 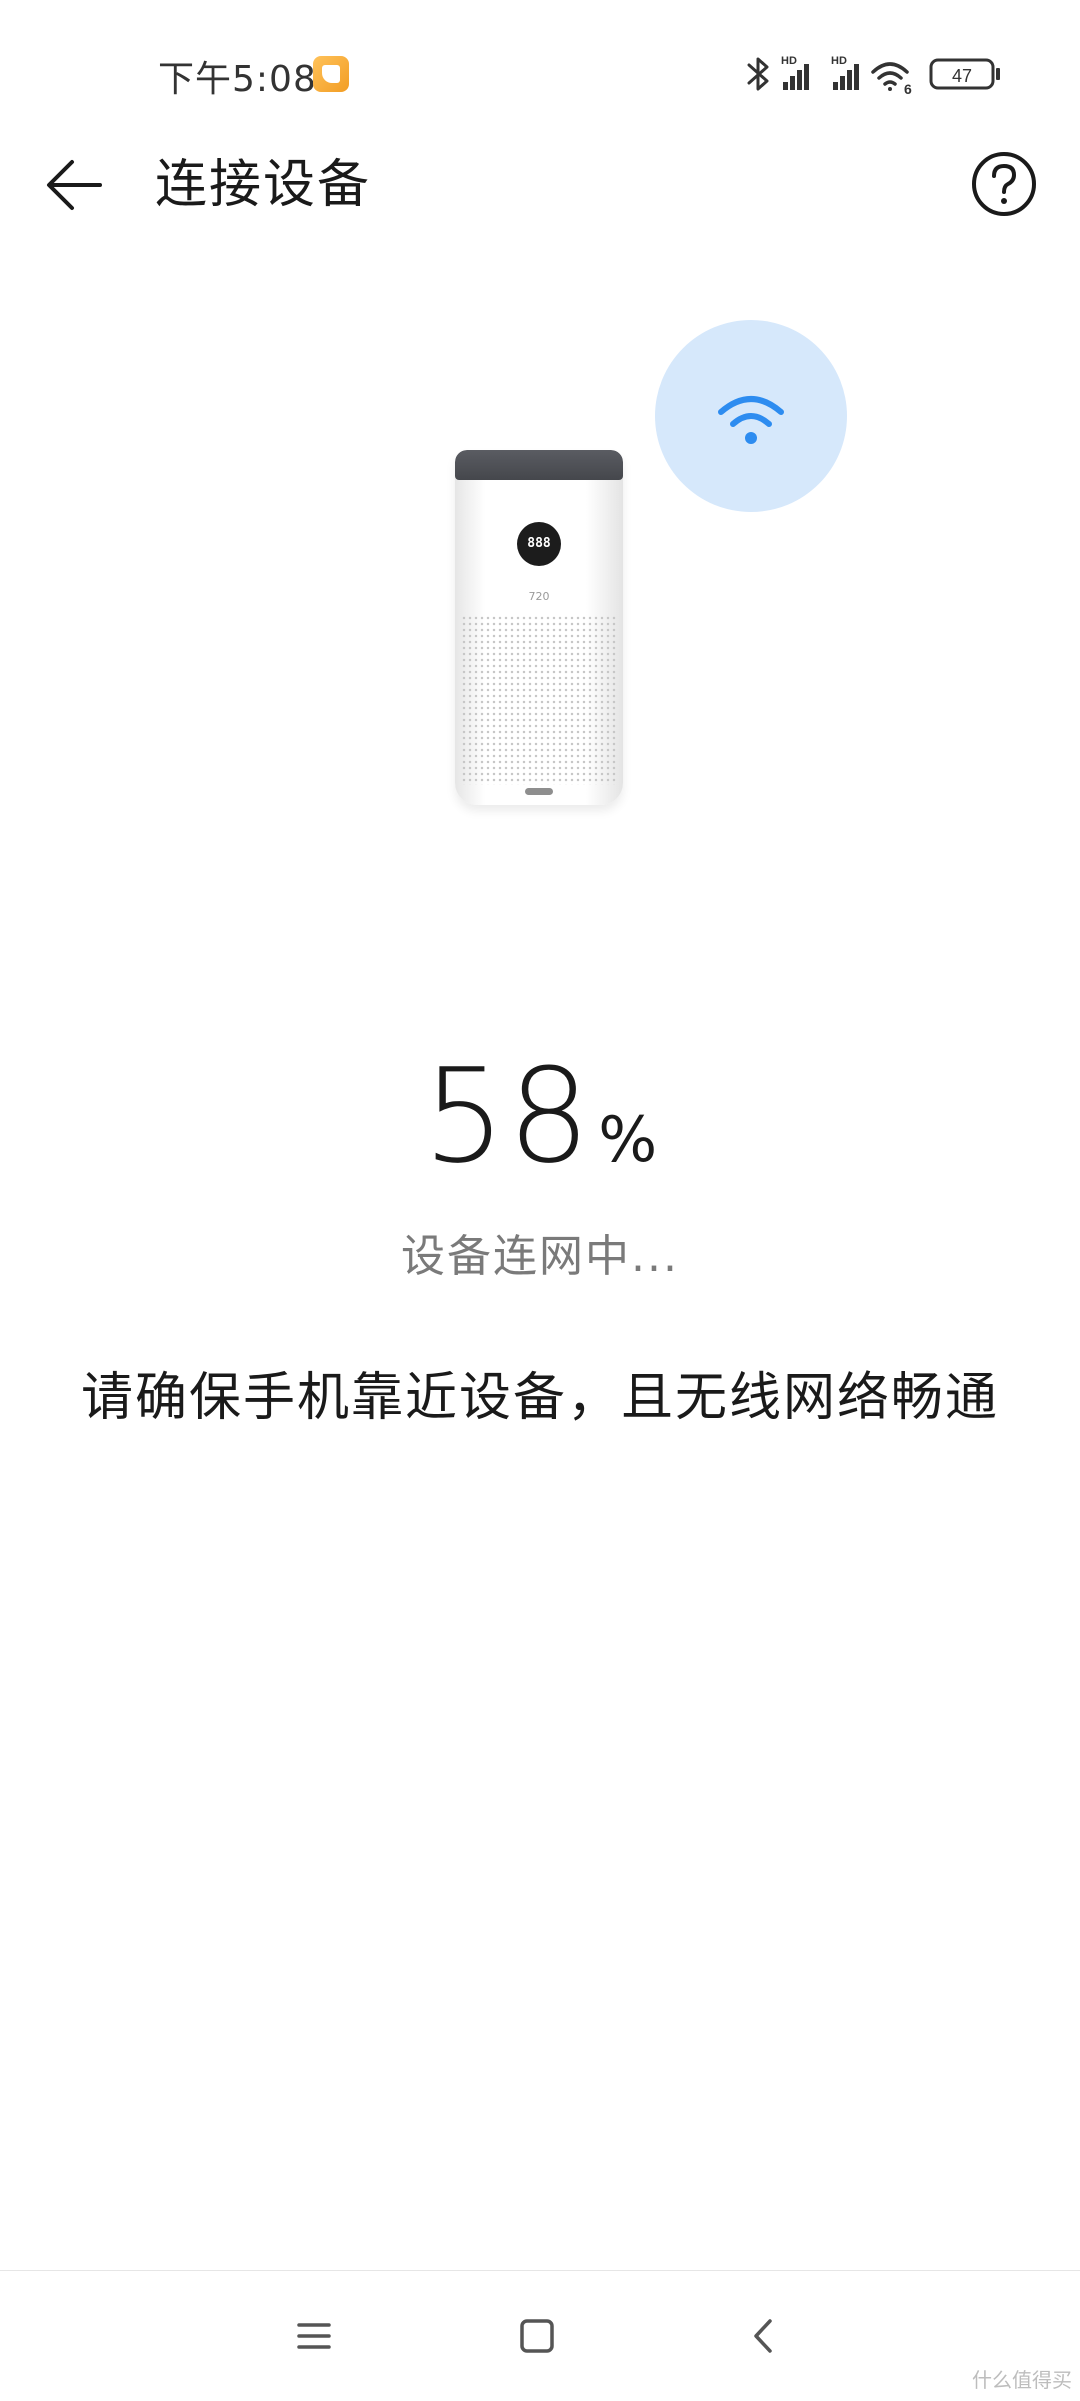 I want to click on status-icons-svg: HD HD 6 47, so click(x=873, y=75).